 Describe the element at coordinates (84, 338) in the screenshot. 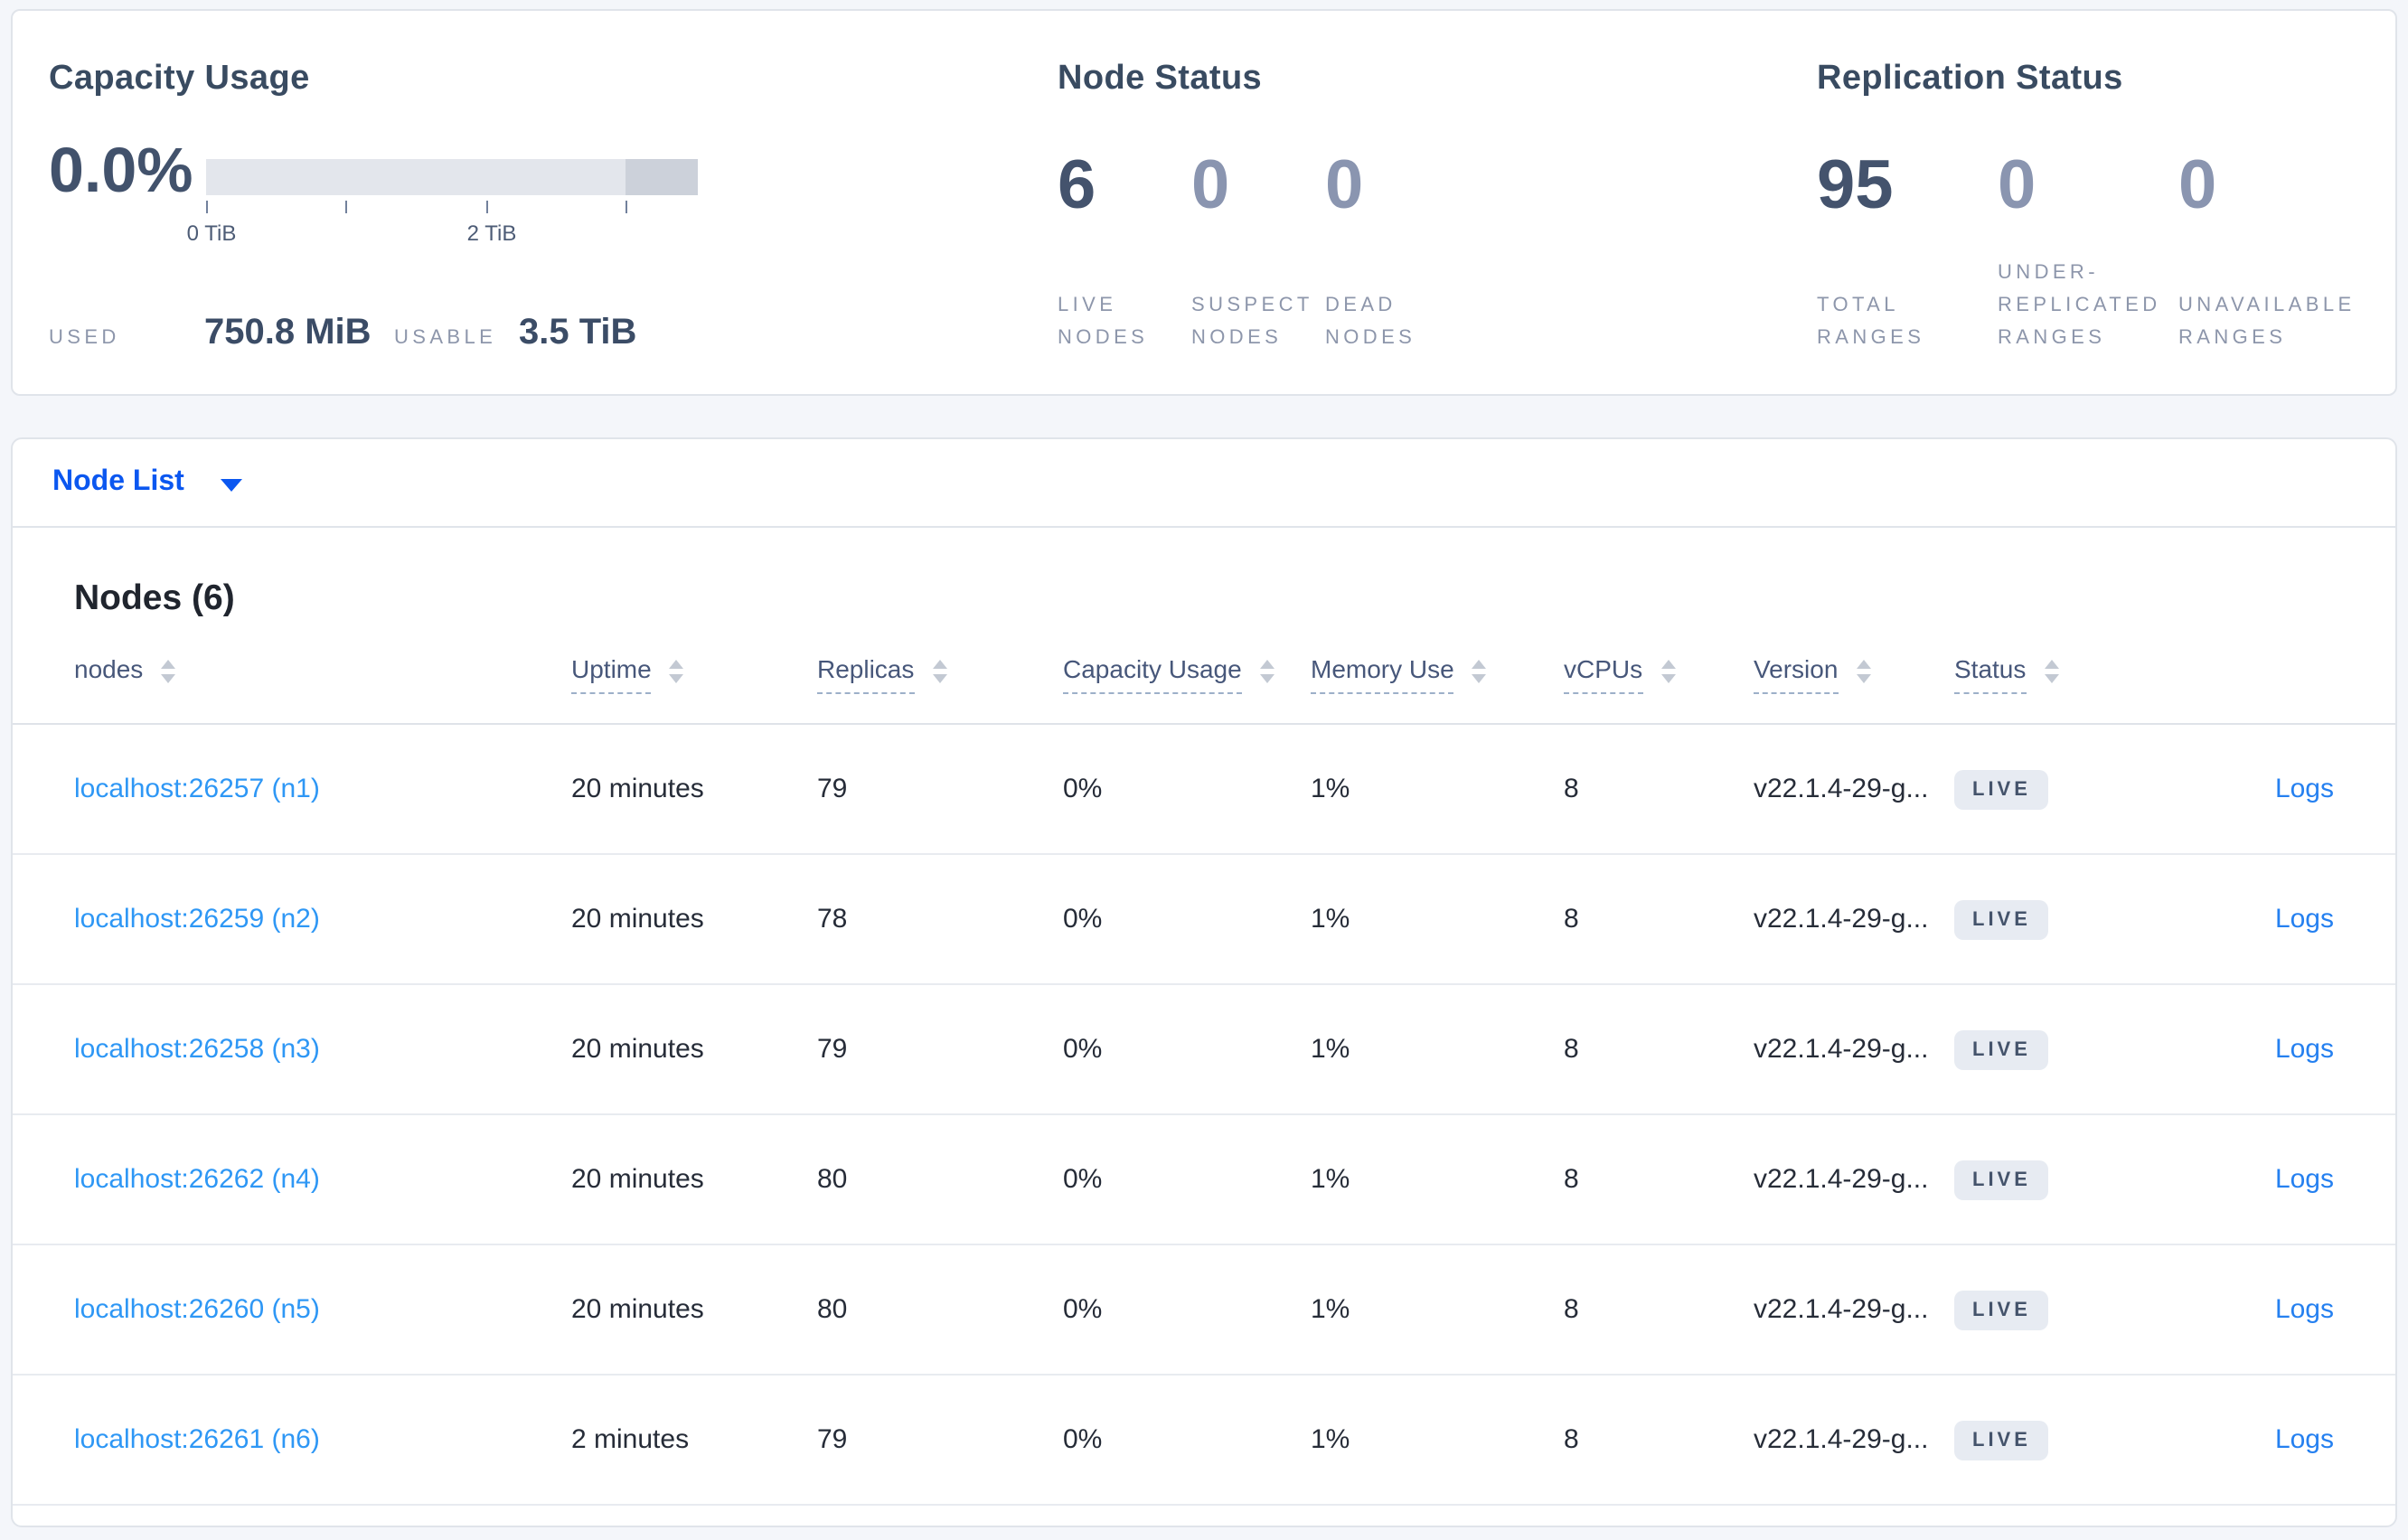

I see `used-label: USED` at that location.